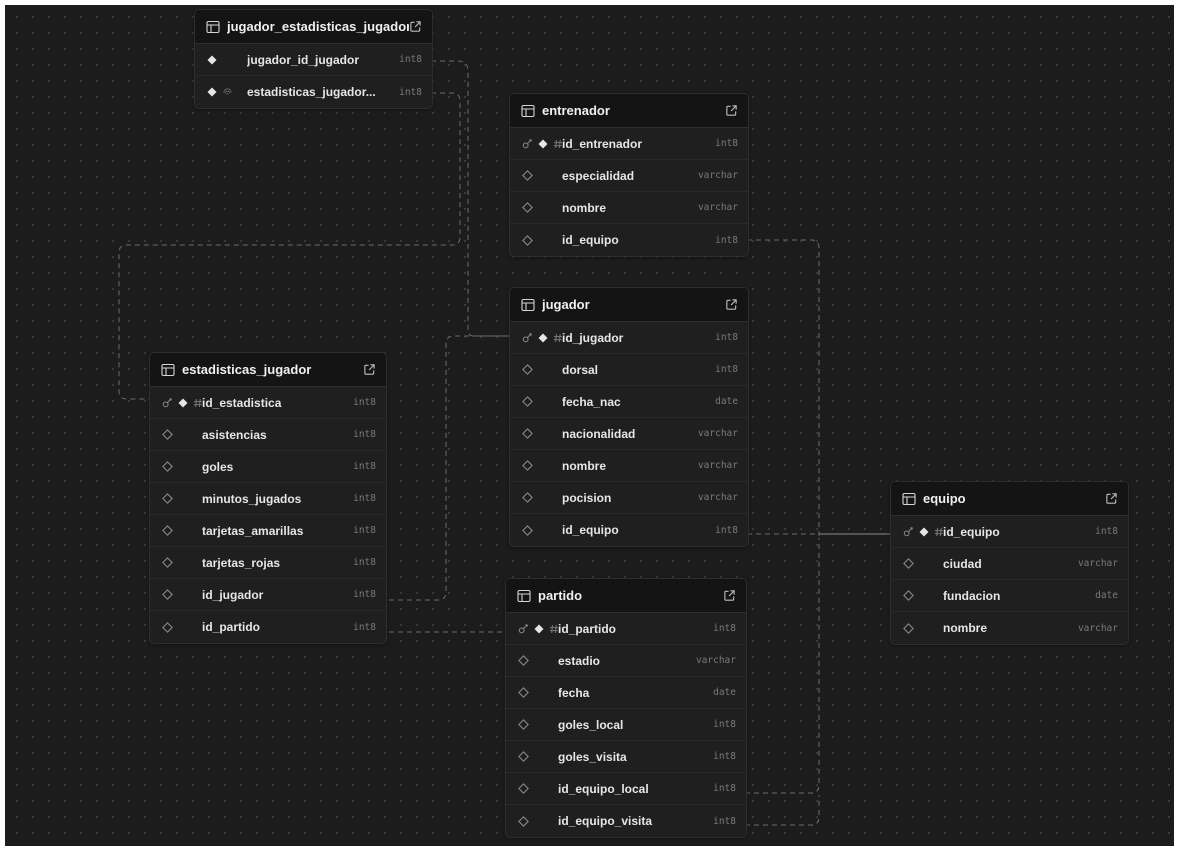  Describe the element at coordinates (1009, 596) in the screenshot. I see `column-row: fundacion date` at that location.